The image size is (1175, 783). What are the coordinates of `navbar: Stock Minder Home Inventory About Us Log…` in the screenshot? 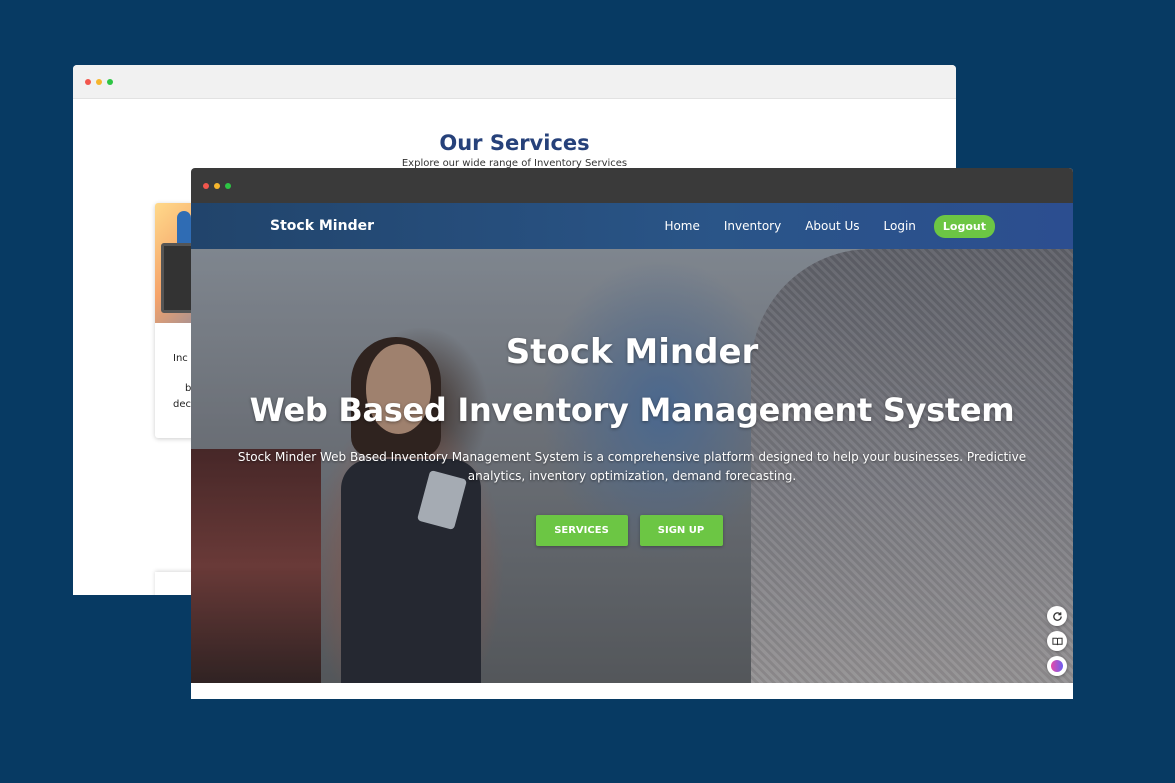 It's located at (632, 226).